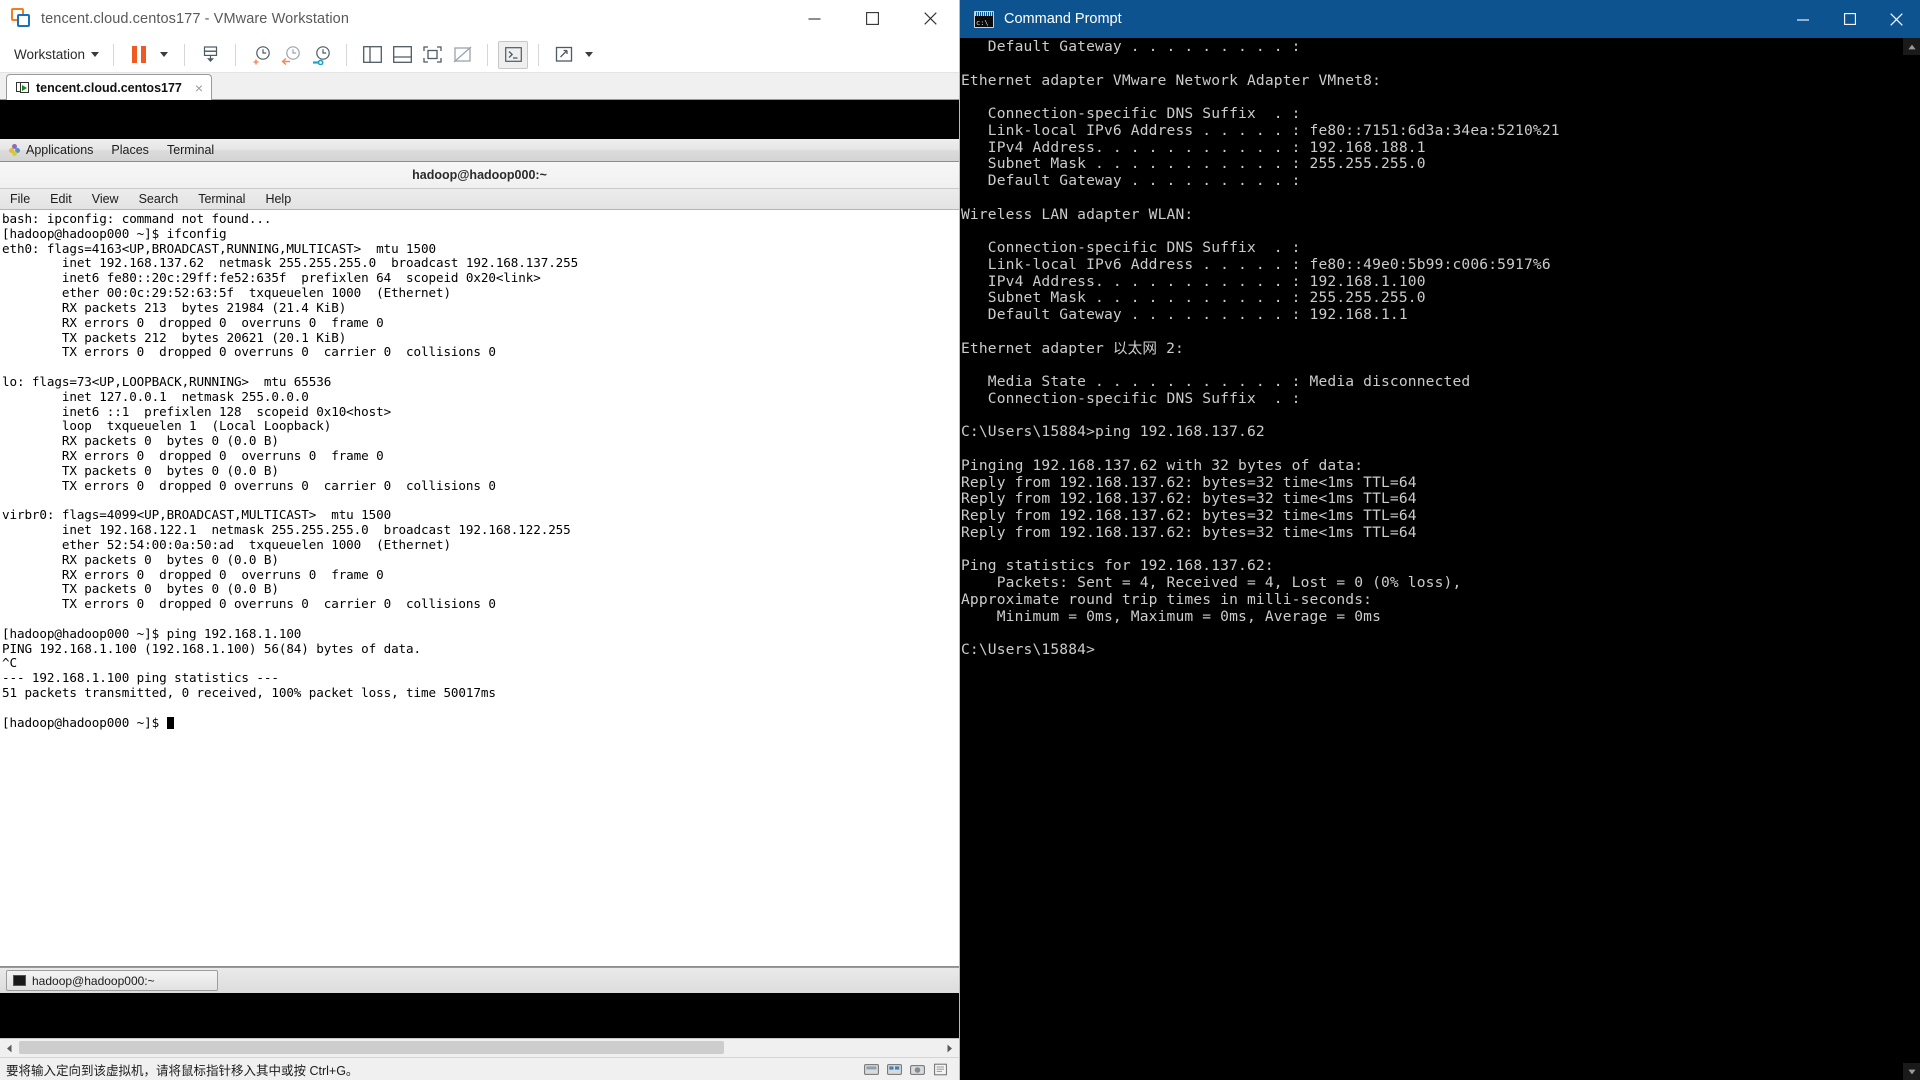 This screenshot has width=1920, height=1080. I want to click on gnome-terminal-title: hadoop@hadoop000:~, so click(479, 175).